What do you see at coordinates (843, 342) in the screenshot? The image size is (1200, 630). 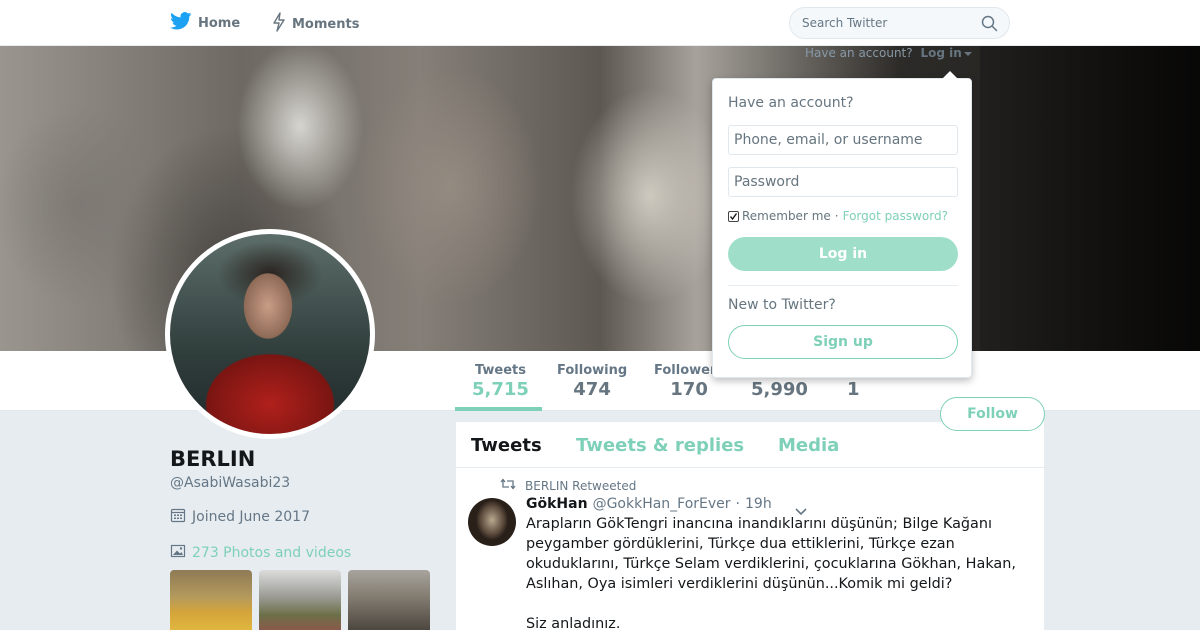 I see `signup-button: Sign up` at bounding box center [843, 342].